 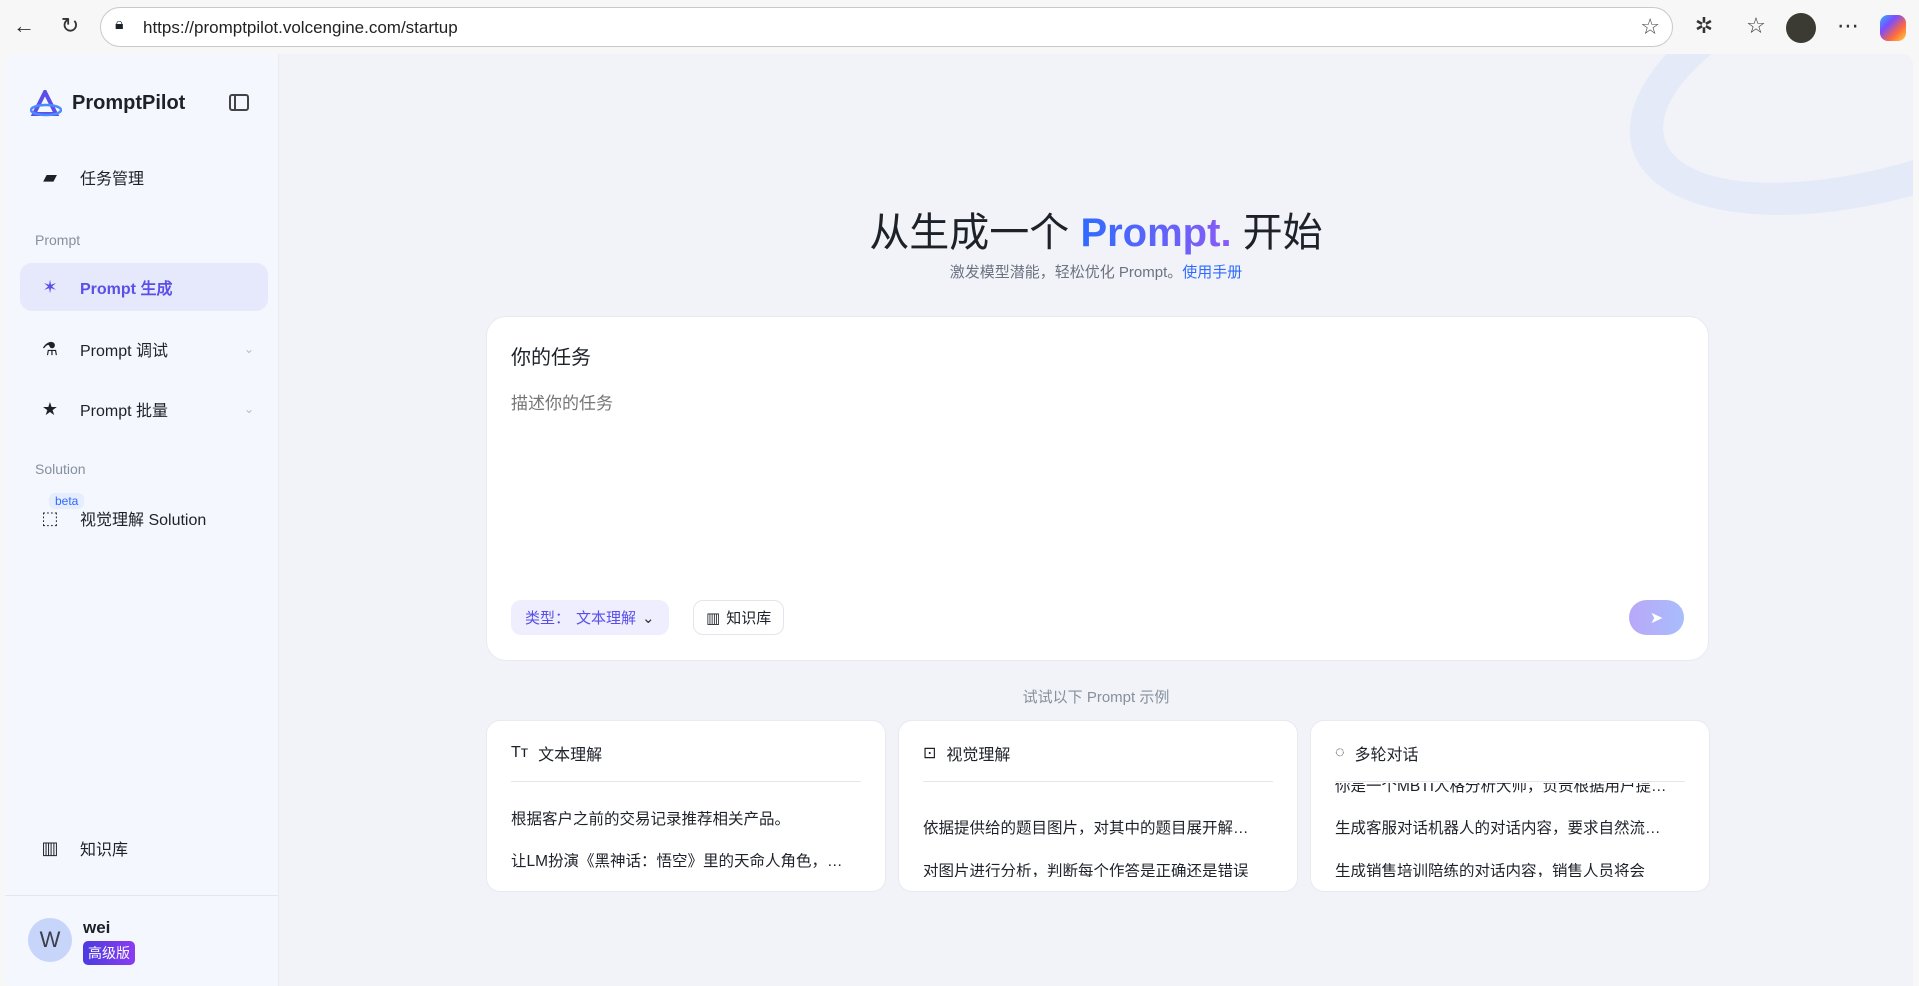 What do you see at coordinates (975, 233) in the screenshot?
I see `title-pre: 从生成一个` at bounding box center [975, 233].